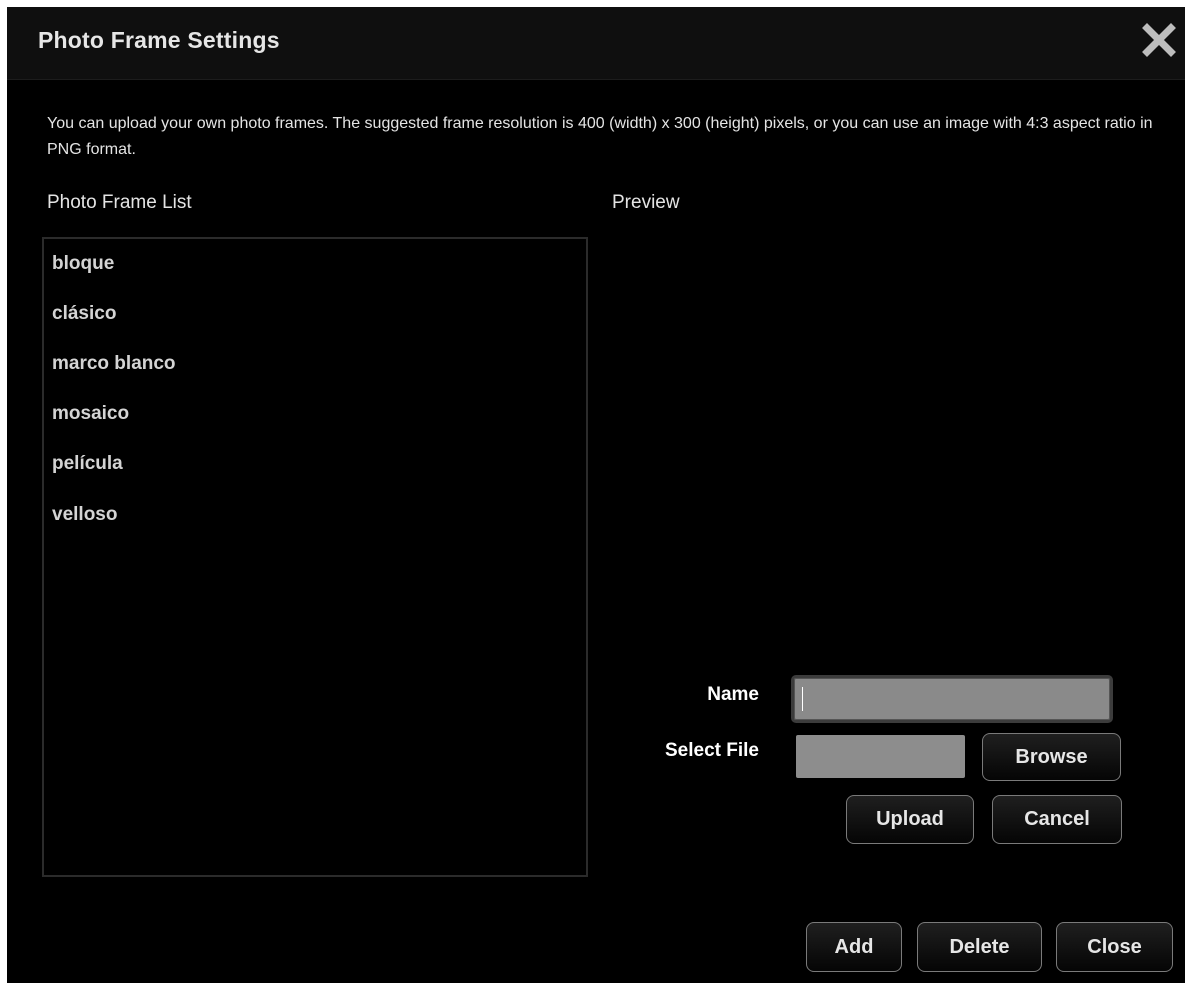 Image resolution: width=1192 pixels, height=983 pixels. I want to click on upload-button: Upload, so click(910, 819).